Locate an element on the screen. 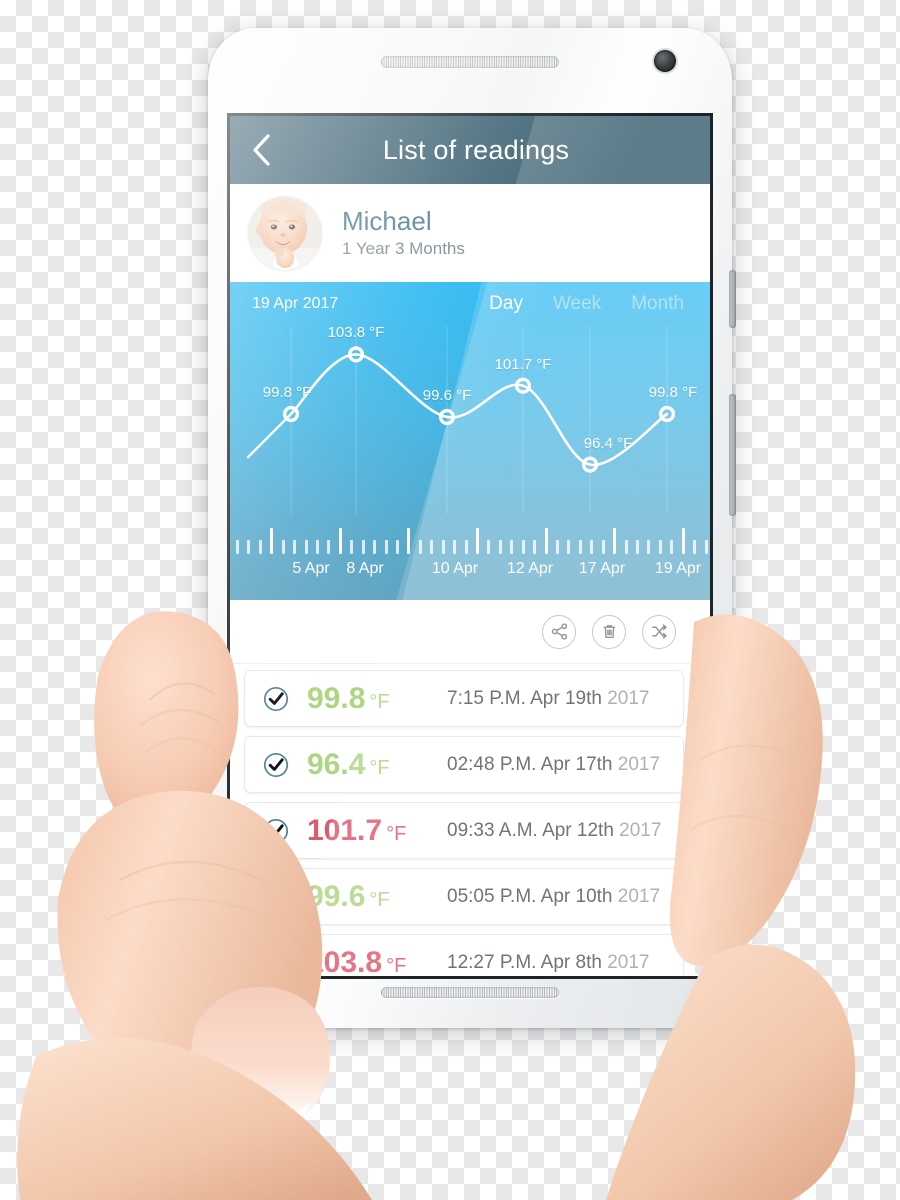 Image resolution: width=900 pixels, height=1200 pixels. chart-point-label: 103.8 °F is located at coordinates (356, 333).